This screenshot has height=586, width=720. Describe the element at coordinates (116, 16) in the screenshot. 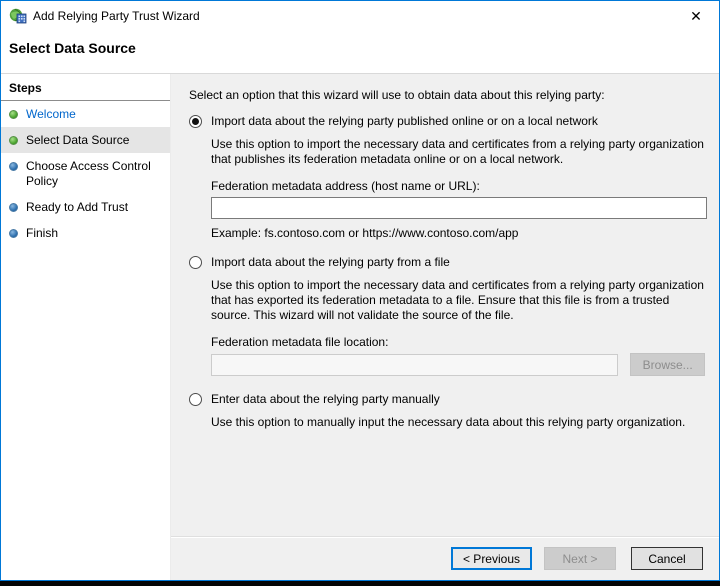

I see `window-title: Add Relying Party Trust Wizard` at that location.